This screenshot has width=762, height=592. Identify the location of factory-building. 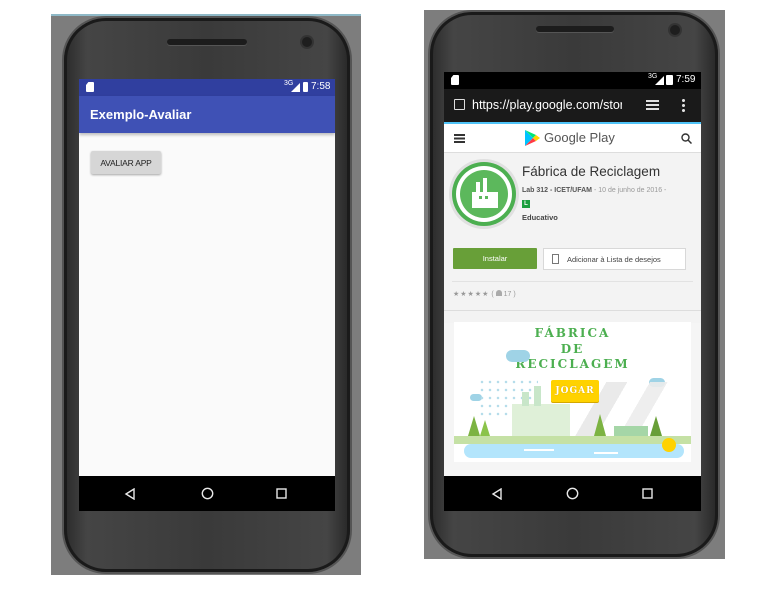
(541, 421).